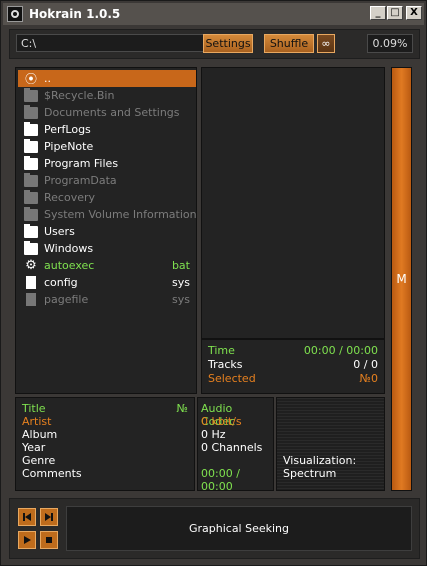  I want to click on artist-label: Artist, so click(37, 421).